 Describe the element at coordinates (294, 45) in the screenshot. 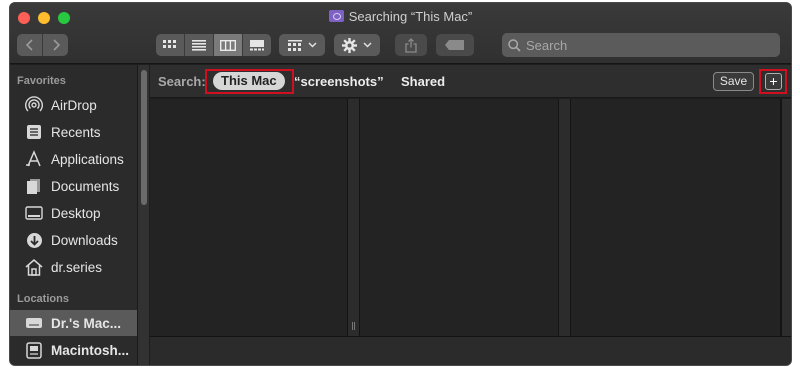

I see `group-icon` at that location.